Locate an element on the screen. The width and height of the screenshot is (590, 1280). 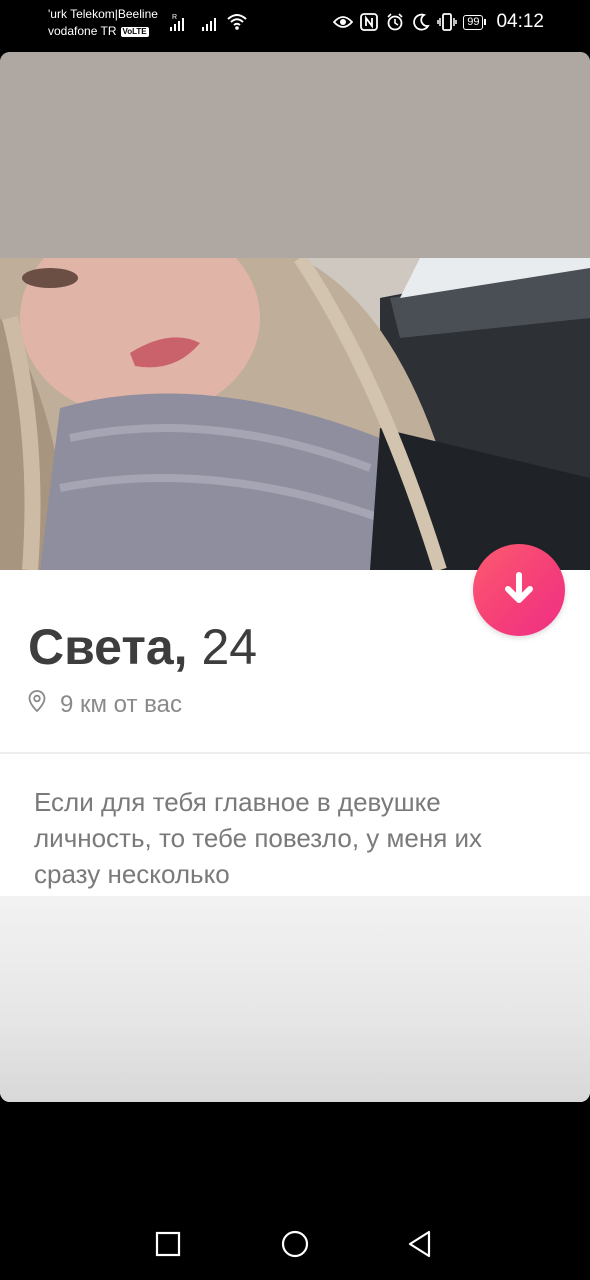
arrow-down-icon is located at coordinates (519, 590).